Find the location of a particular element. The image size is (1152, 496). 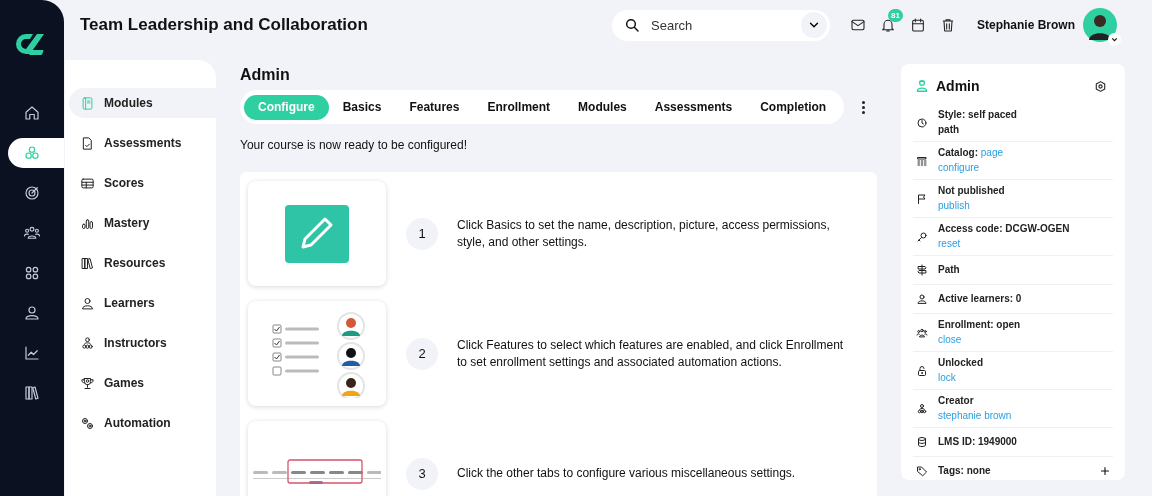

tag-icon is located at coordinates (922, 471).